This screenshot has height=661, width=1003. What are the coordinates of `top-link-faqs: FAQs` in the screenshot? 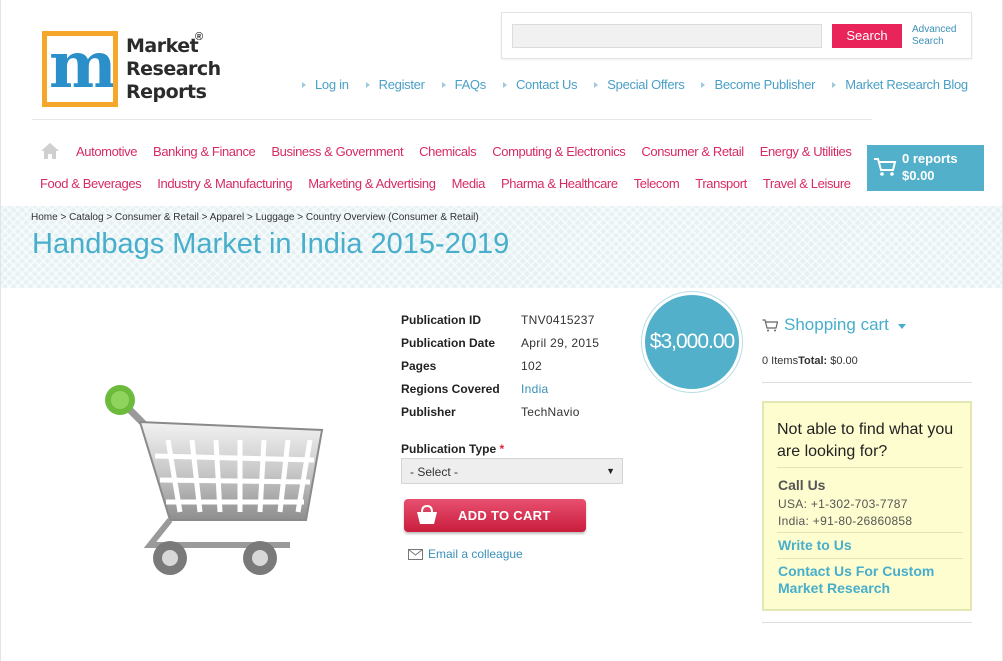 It's located at (463, 84).